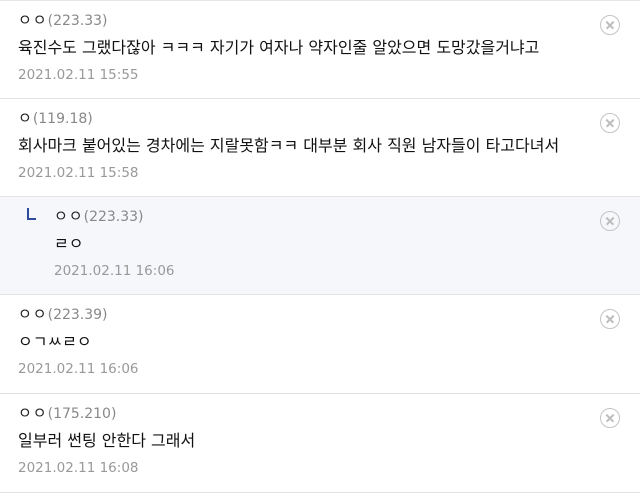 The image size is (640, 494). I want to click on reply-arrow-icon, so click(31, 214).